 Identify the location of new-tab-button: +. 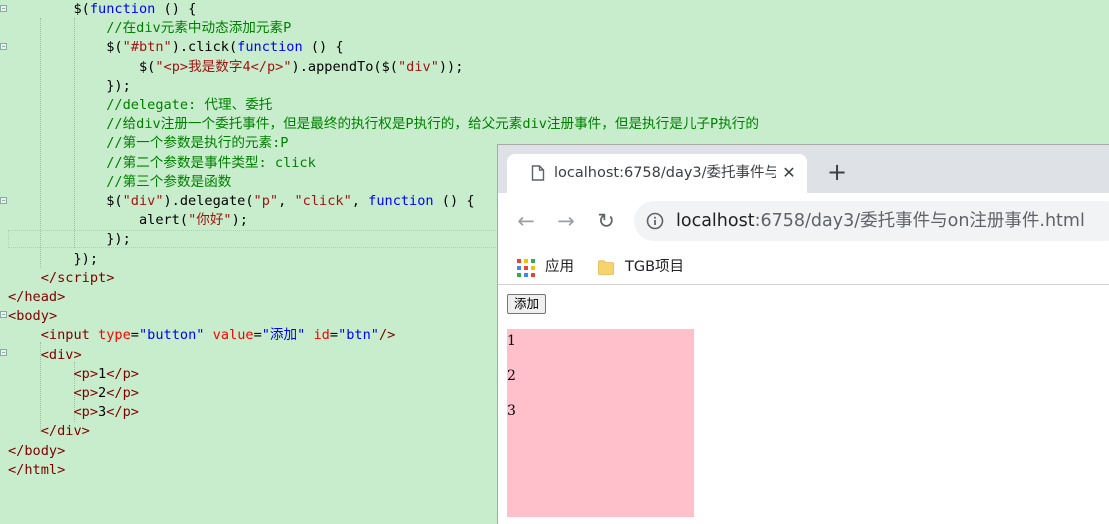
(837, 172).